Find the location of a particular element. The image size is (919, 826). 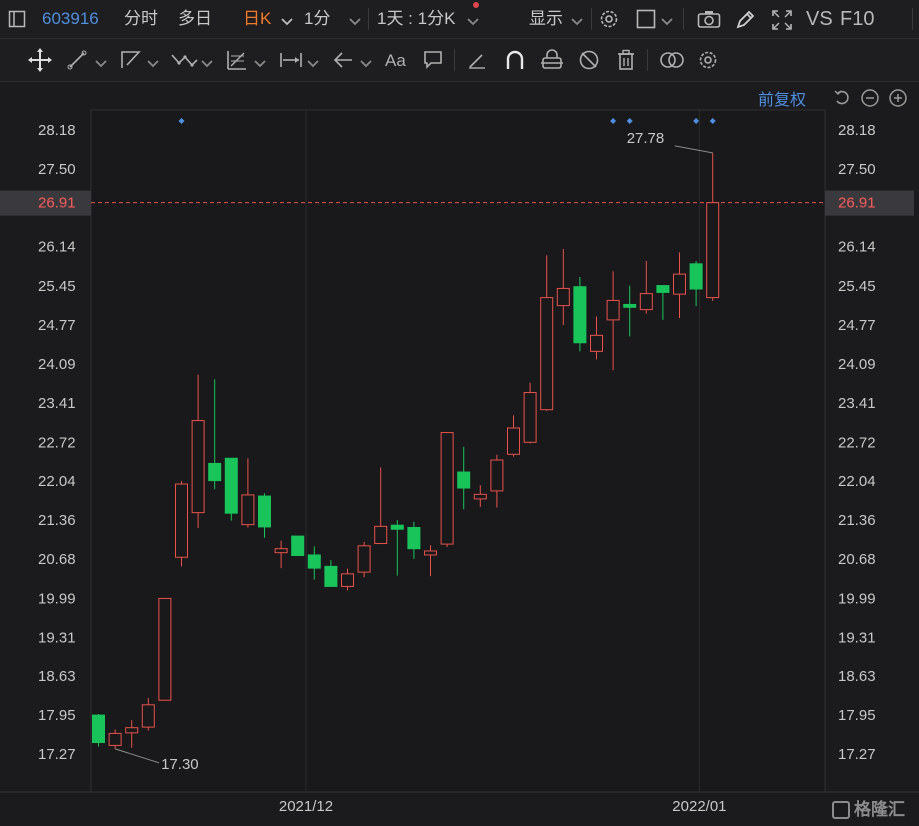

eraser-icon is located at coordinates (477, 60).